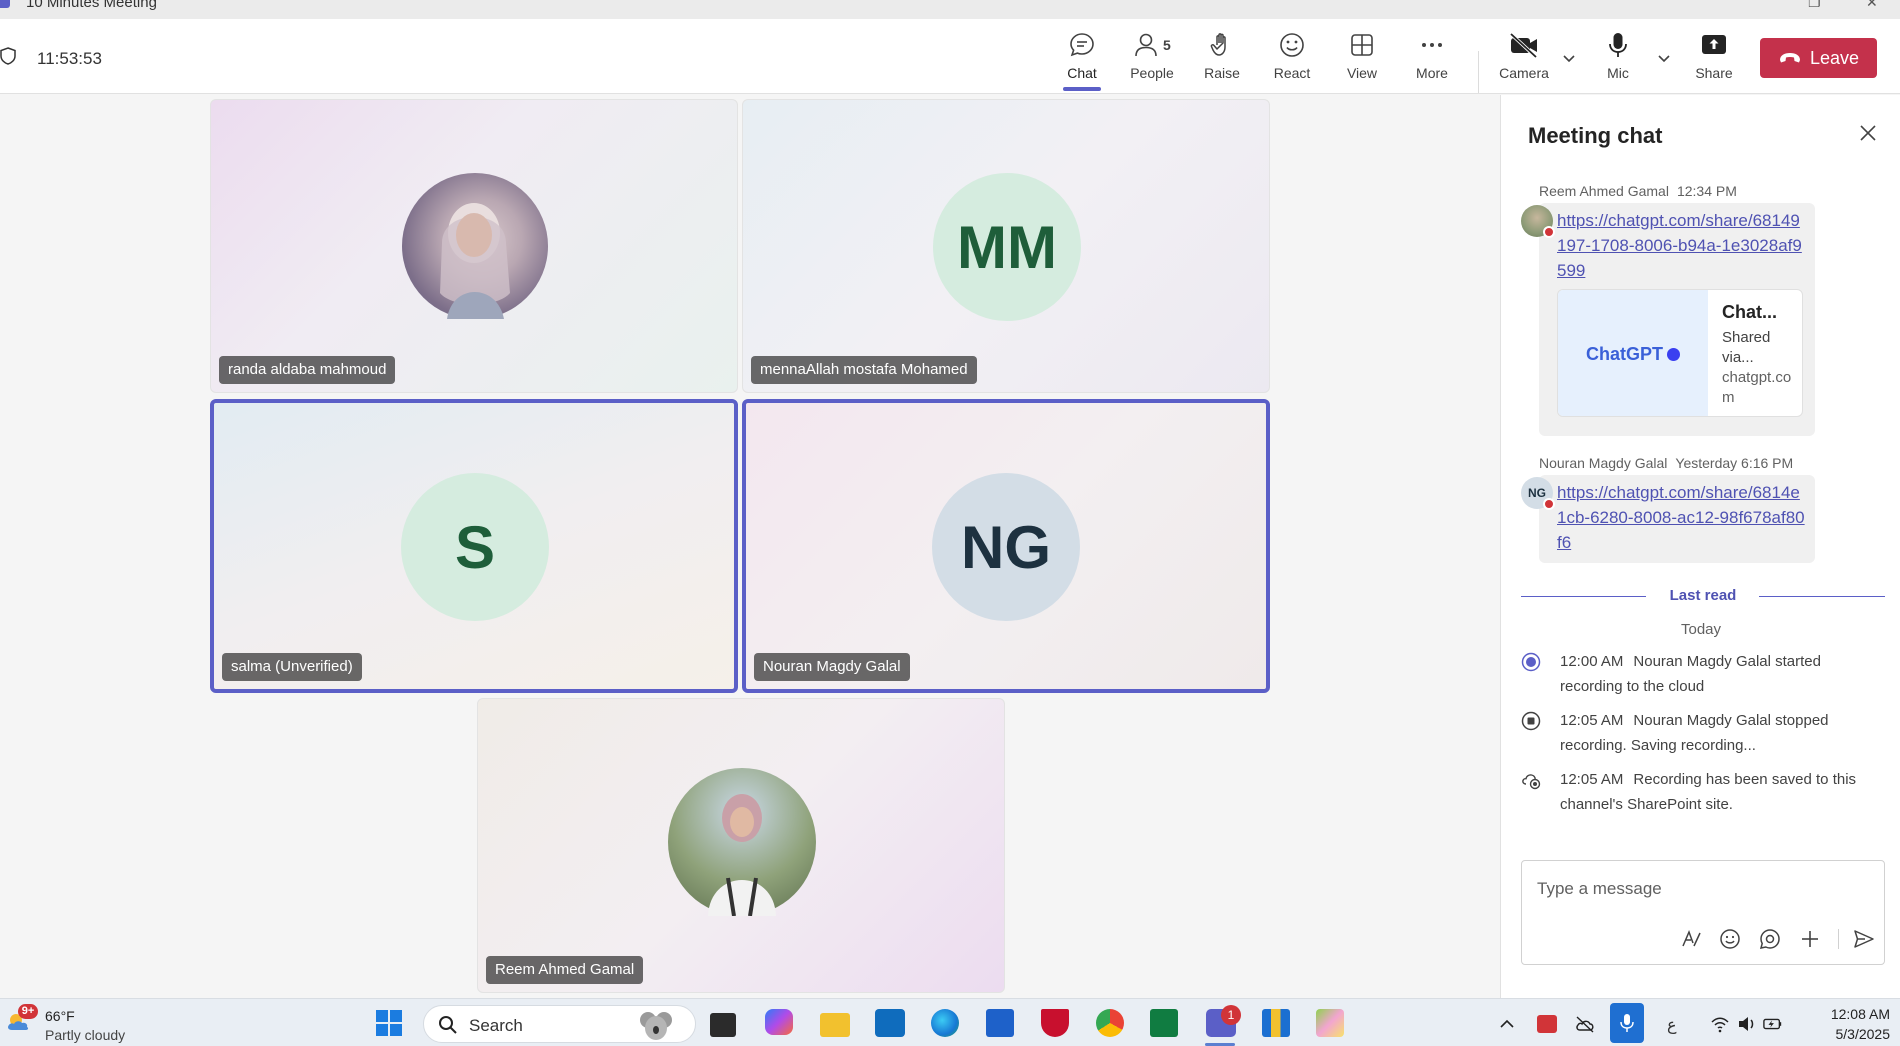  I want to click on weather-condition: Partly cloudy, so click(85, 1035).